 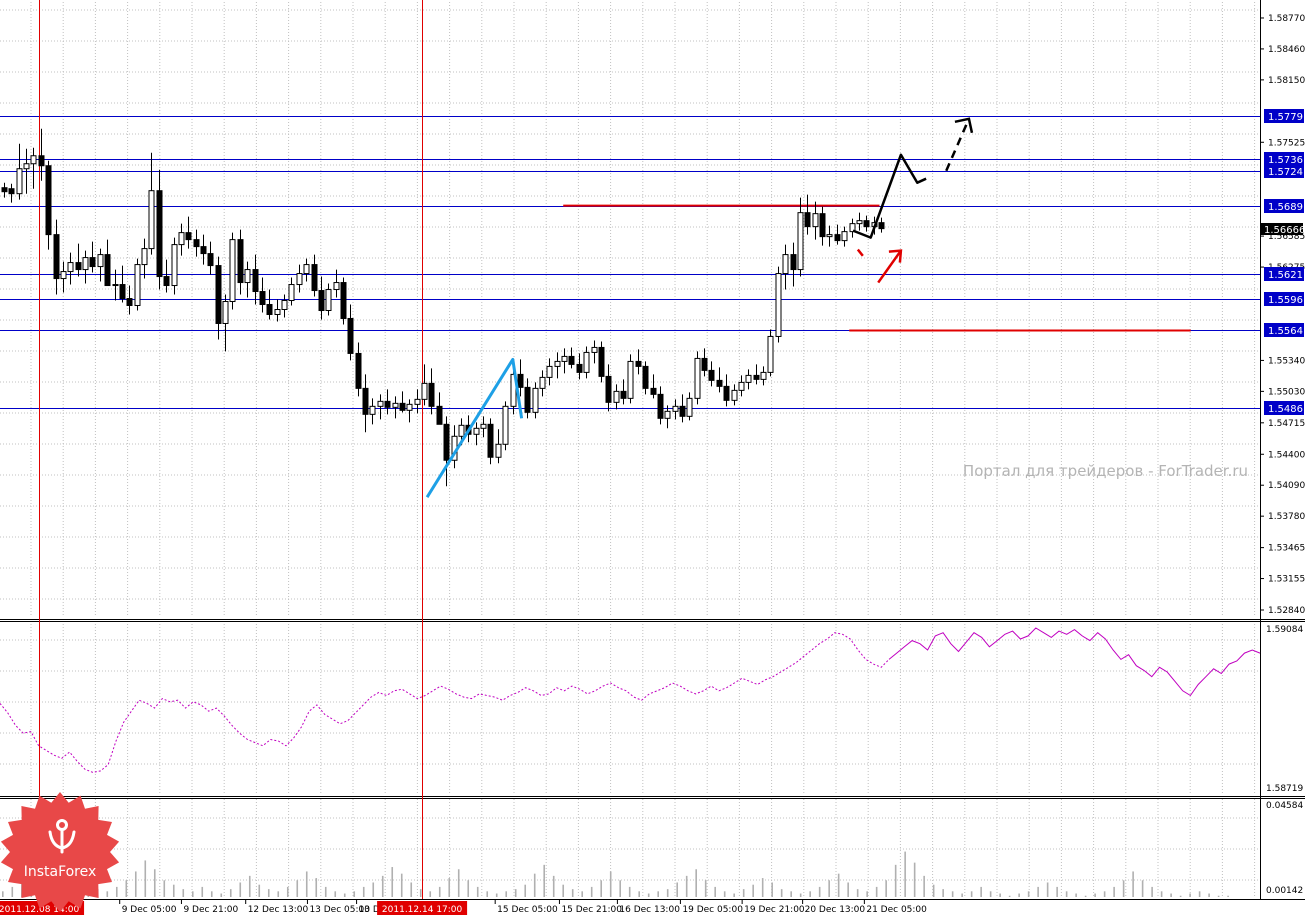 I want to click on price-tick-label: 1.58770, so click(x=1286, y=19).